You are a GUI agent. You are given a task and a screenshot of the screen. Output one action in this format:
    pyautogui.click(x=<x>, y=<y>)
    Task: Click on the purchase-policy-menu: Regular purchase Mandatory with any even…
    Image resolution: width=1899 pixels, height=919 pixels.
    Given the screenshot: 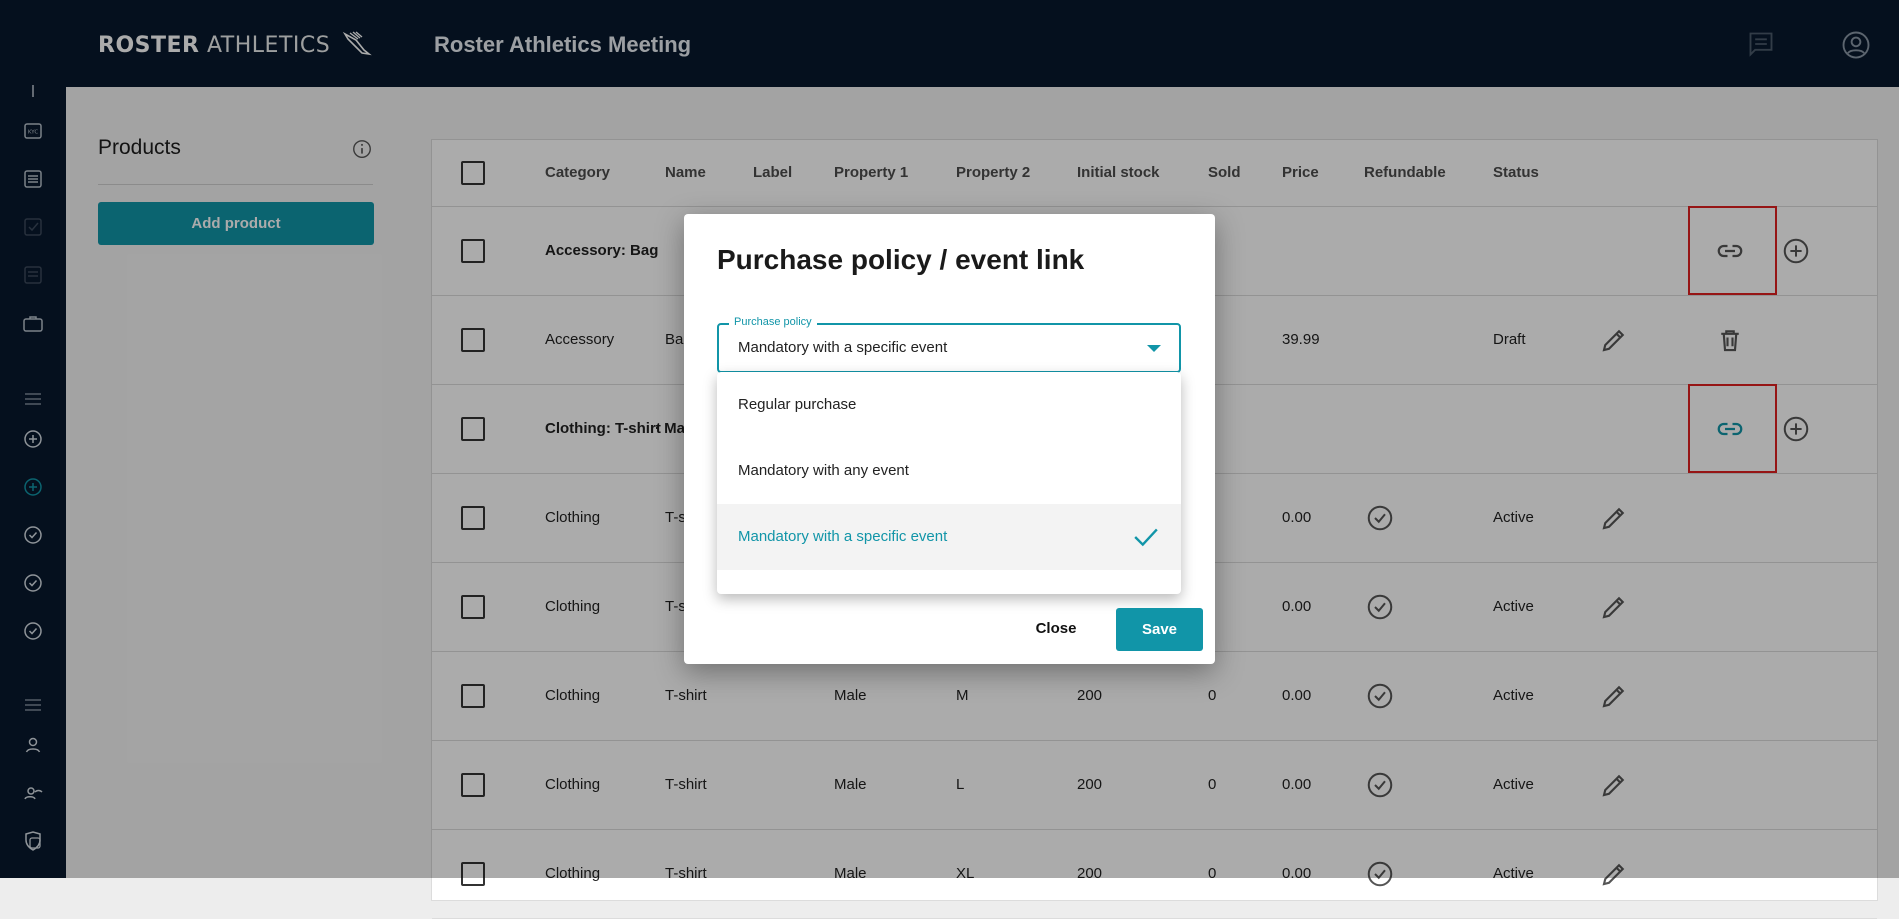 What is the action you would take?
    pyautogui.click(x=949, y=483)
    